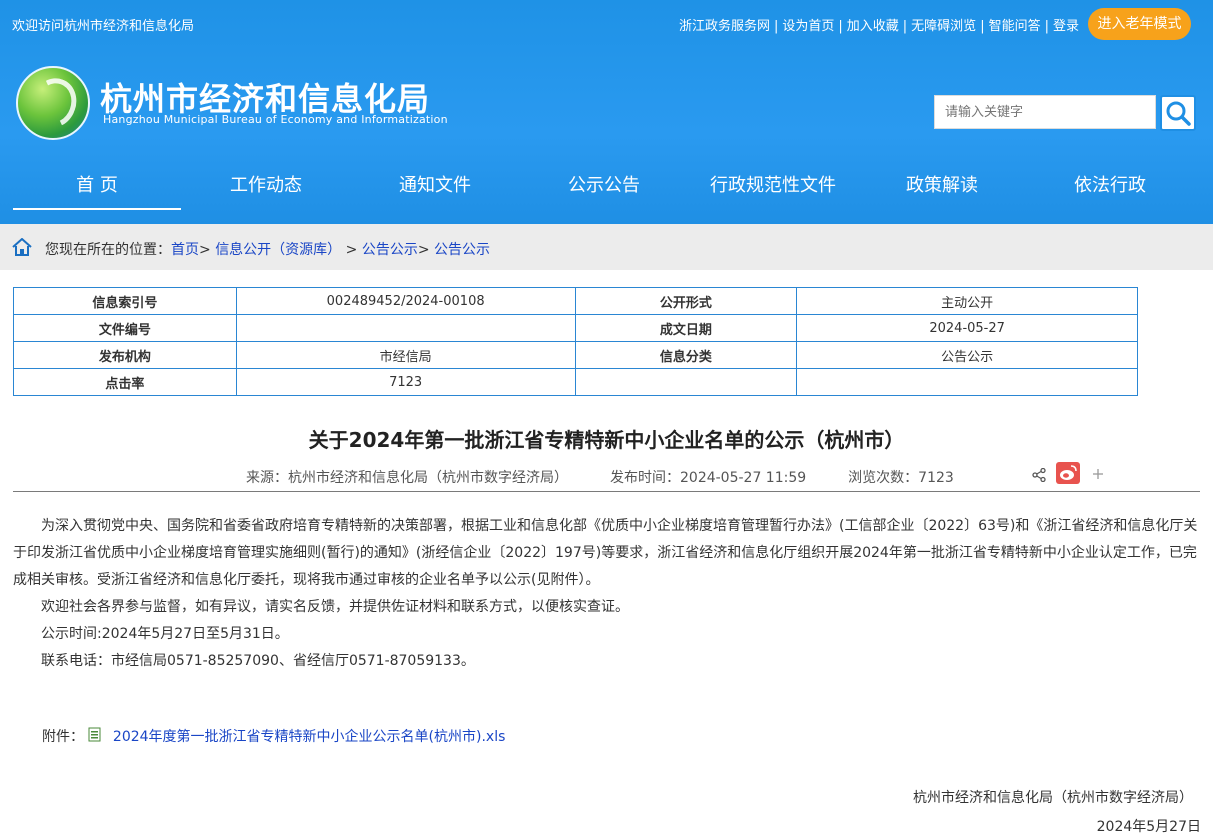 The height and width of the screenshot is (839, 1213). I want to click on attachment: 附件： 2024年度第一批浙江省专精特新中小企业公示名单(杭州市).xls, so click(273, 736).